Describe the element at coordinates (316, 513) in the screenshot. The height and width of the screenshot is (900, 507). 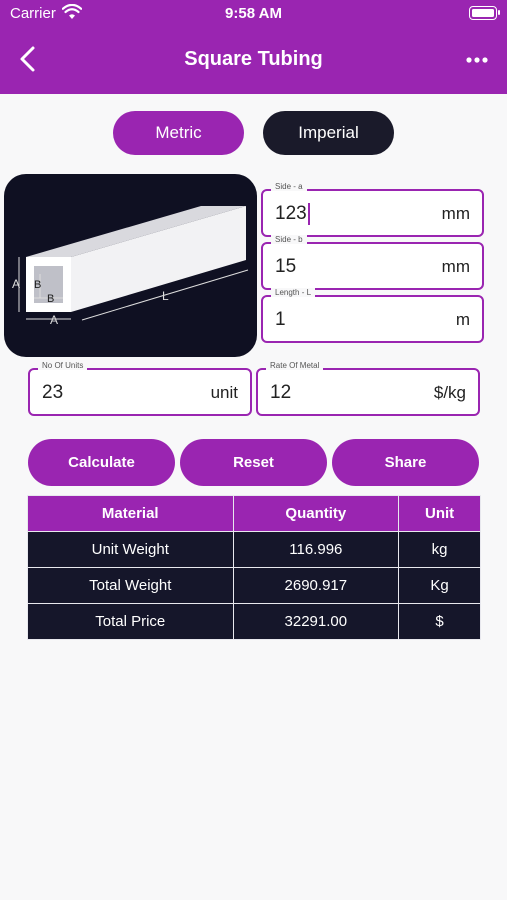
I see `header-quantity: Quantity` at that location.